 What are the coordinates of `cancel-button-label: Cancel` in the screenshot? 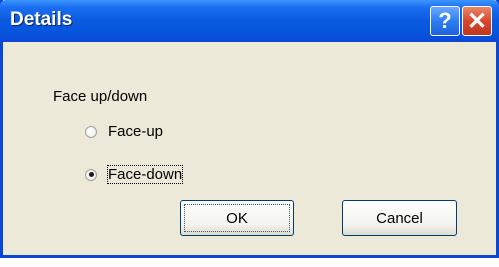 It's located at (399, 218).